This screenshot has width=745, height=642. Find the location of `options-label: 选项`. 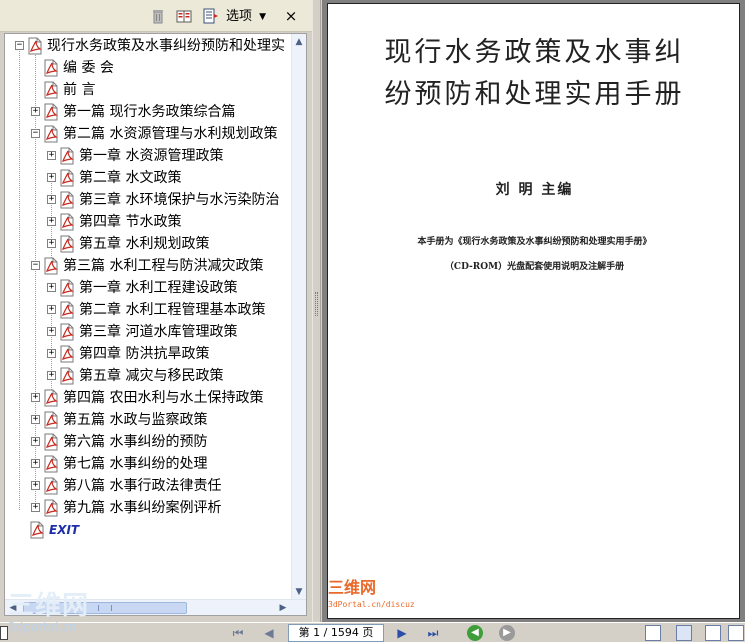

options-label: 选项 is located at coordinates (239, 16).